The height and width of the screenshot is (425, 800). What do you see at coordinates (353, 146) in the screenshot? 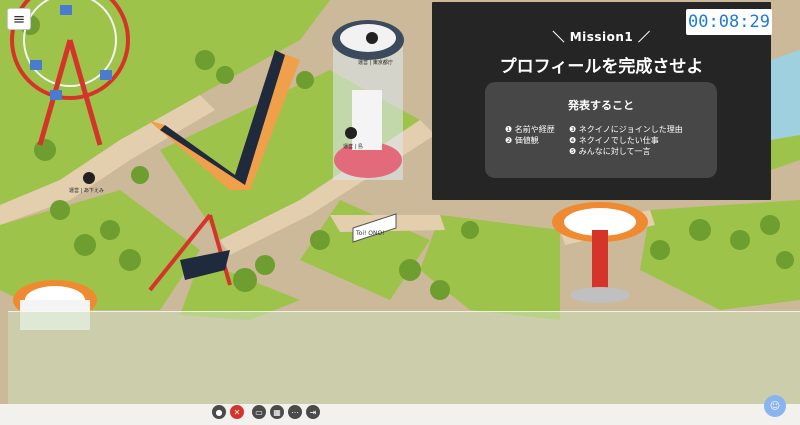
I see `svg-text: 運営 | 島` at bounding box center [353, 146].